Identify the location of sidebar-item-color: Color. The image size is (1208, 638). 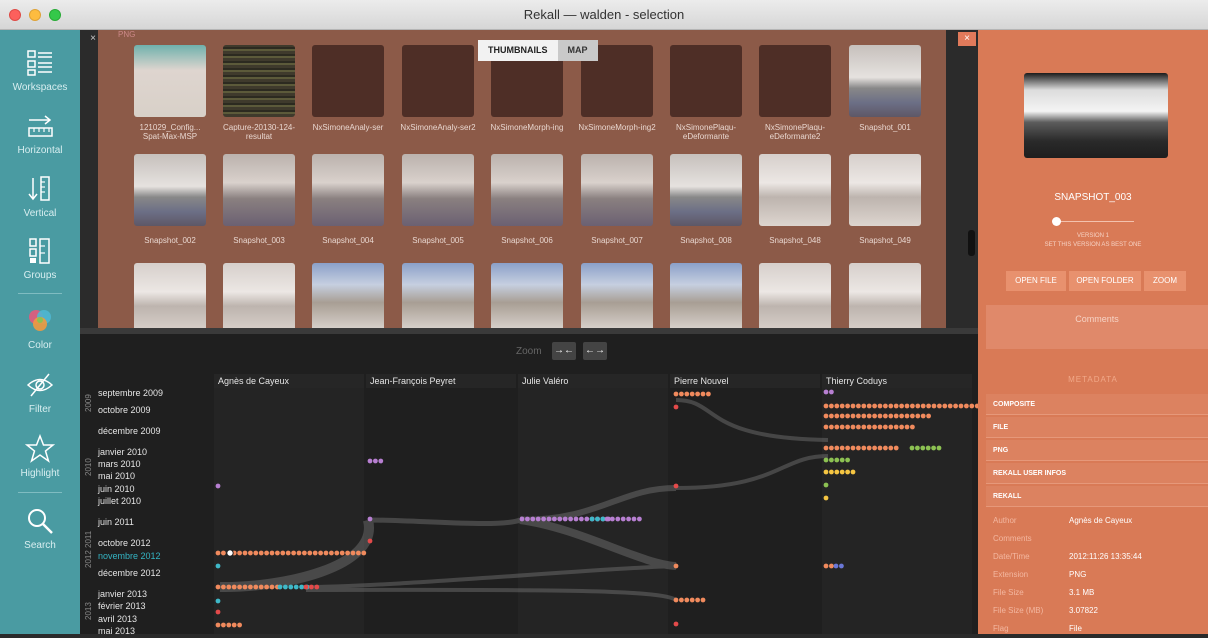
(40, 328).